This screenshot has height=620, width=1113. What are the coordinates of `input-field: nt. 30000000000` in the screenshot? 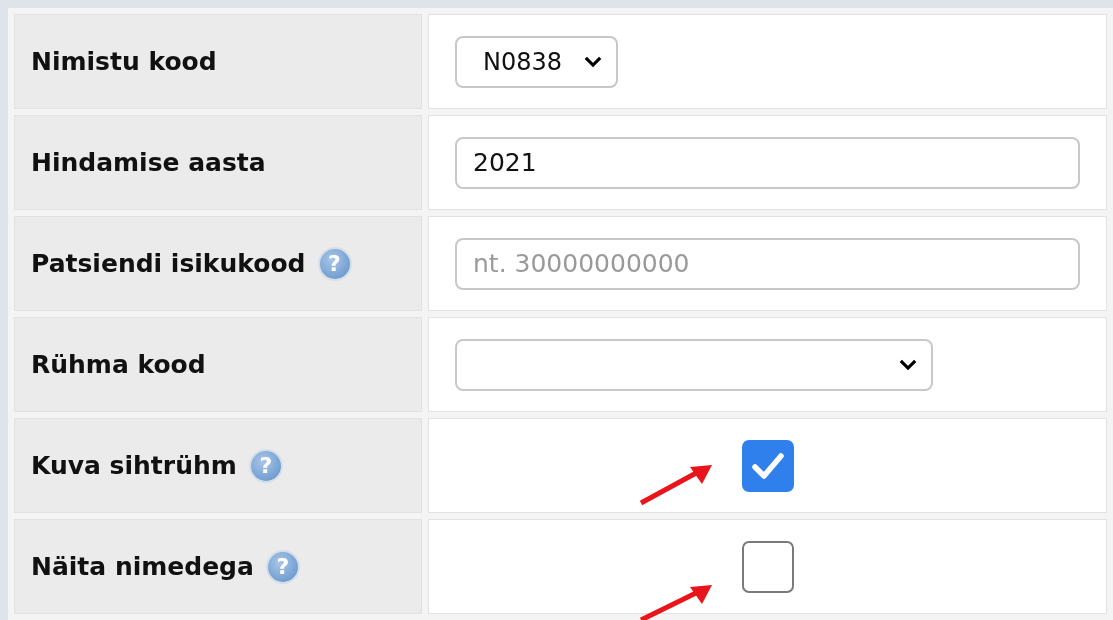 It's located at (767, 263).